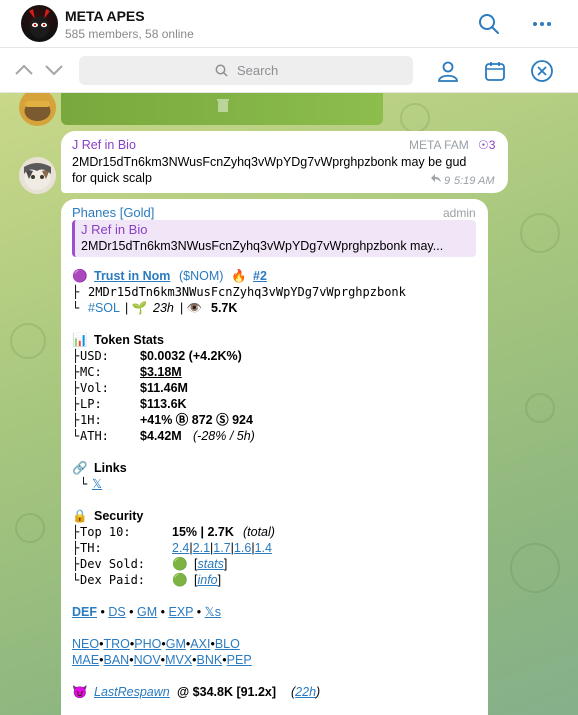 The height and width of the screenshot is (715, 578). I want to click on group-avatar, so click(39, 23).